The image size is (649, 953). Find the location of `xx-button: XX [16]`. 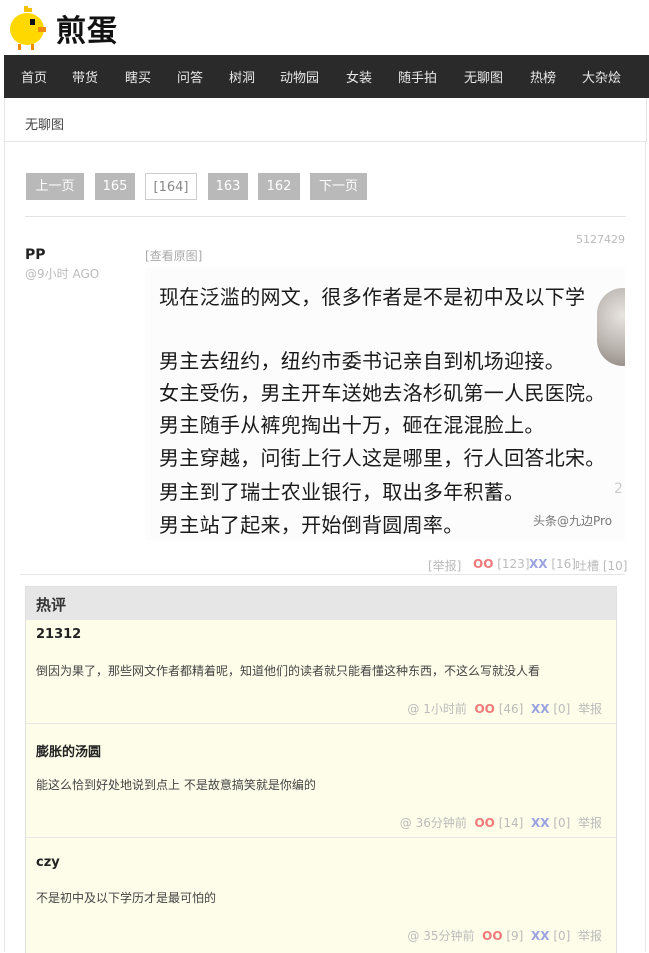

xx-button: XX [16] is located at coordinates (552, 564).